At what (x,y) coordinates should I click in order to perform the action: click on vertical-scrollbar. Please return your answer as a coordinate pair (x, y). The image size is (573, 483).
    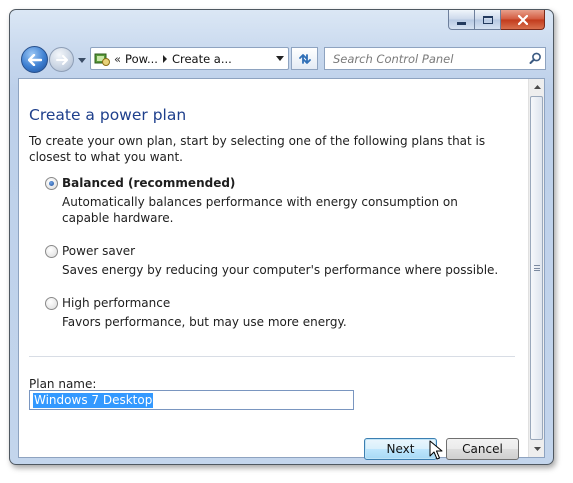
    Looking at the image, I should click on (536, 268).